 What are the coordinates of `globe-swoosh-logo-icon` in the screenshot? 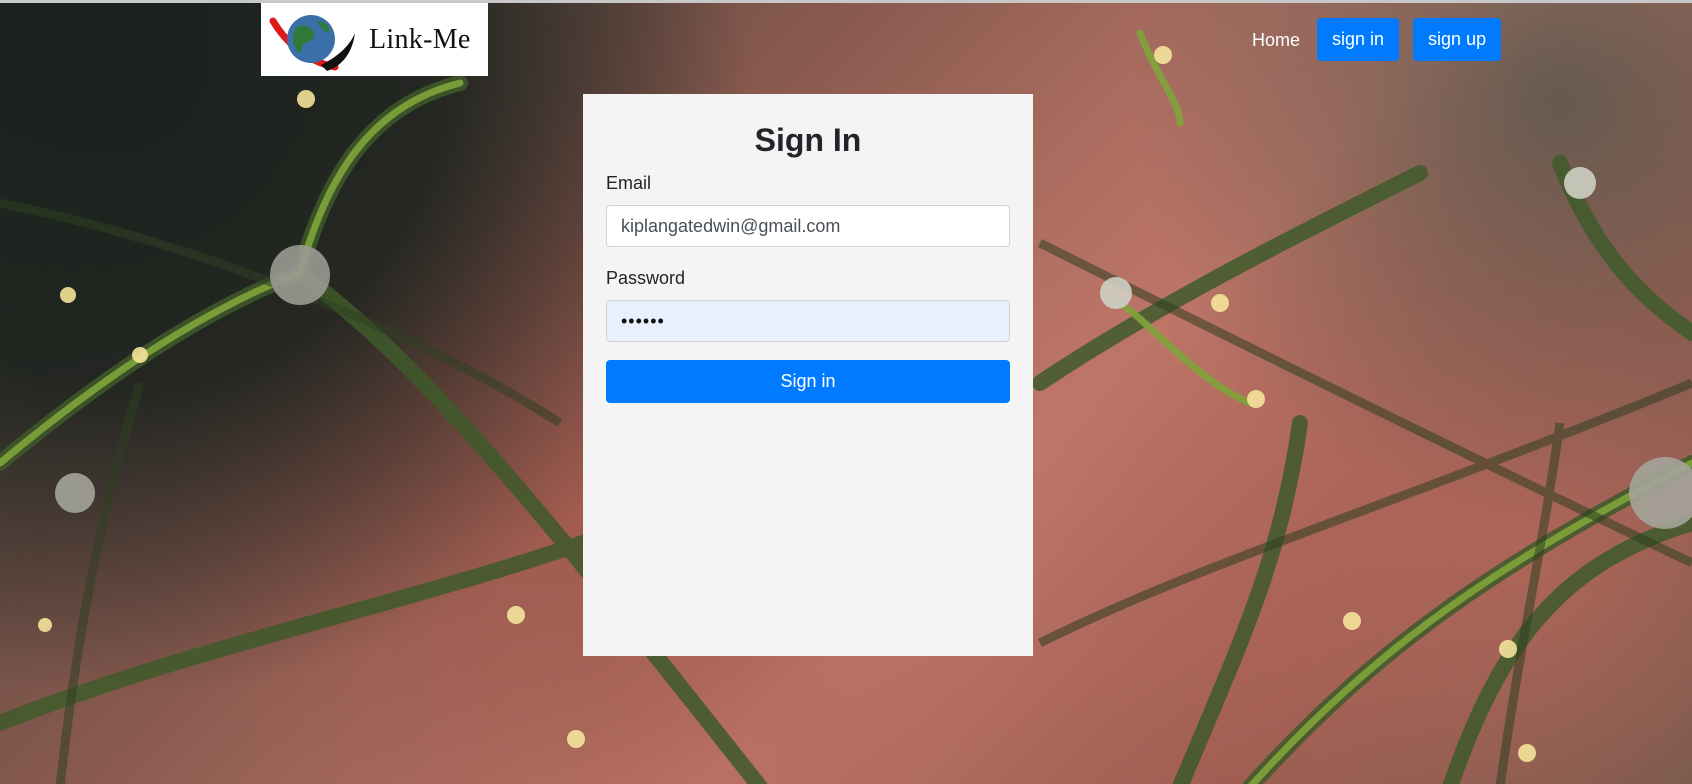 It's located at (312, 42).